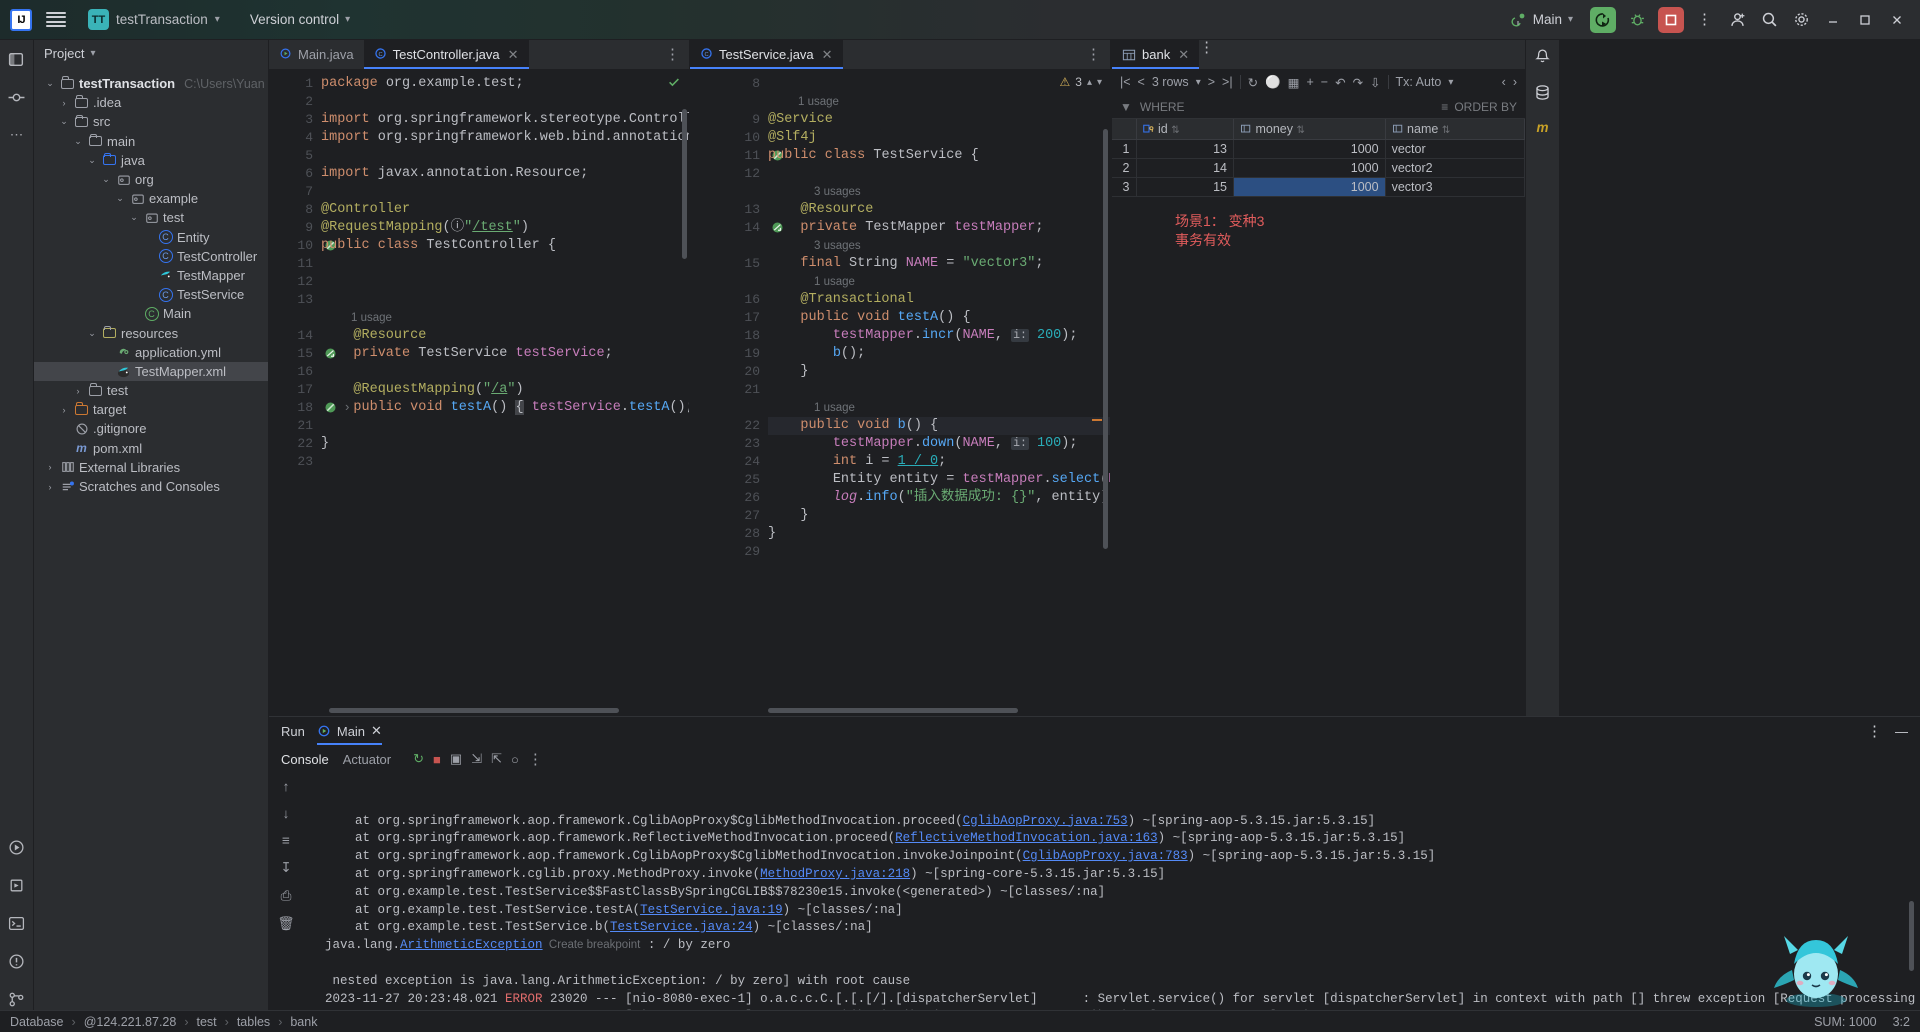 This screenshot has height=1032, width=1920. What do you see at coordinates (17, 97) in the screenshot?
I see `commit-tool-icon` at bounding box center [17, 97].